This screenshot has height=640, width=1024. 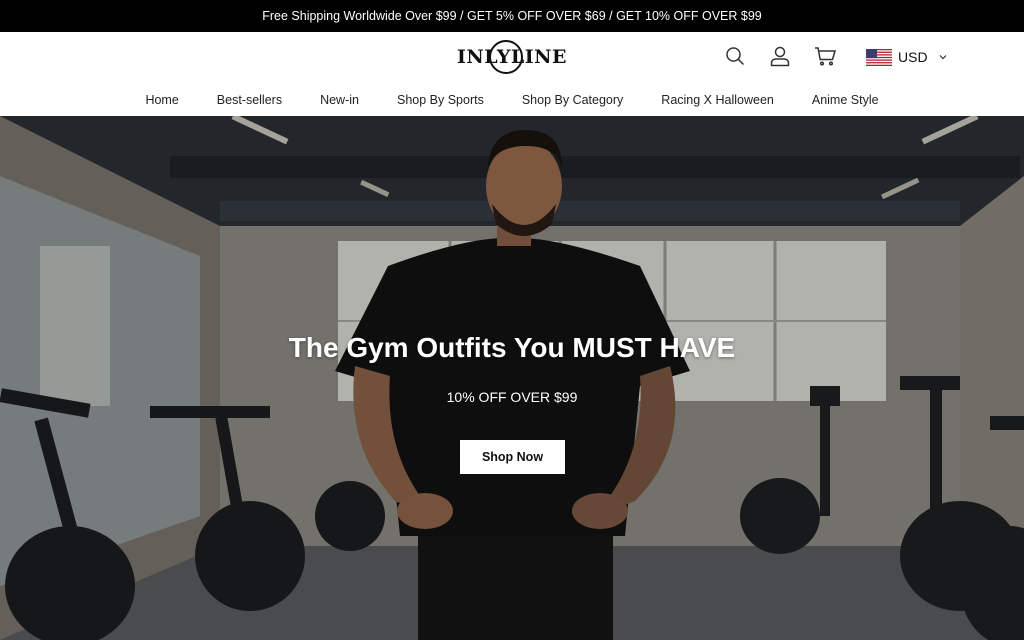 I want to click on us-flag-icon, so click(x=879, y=57).